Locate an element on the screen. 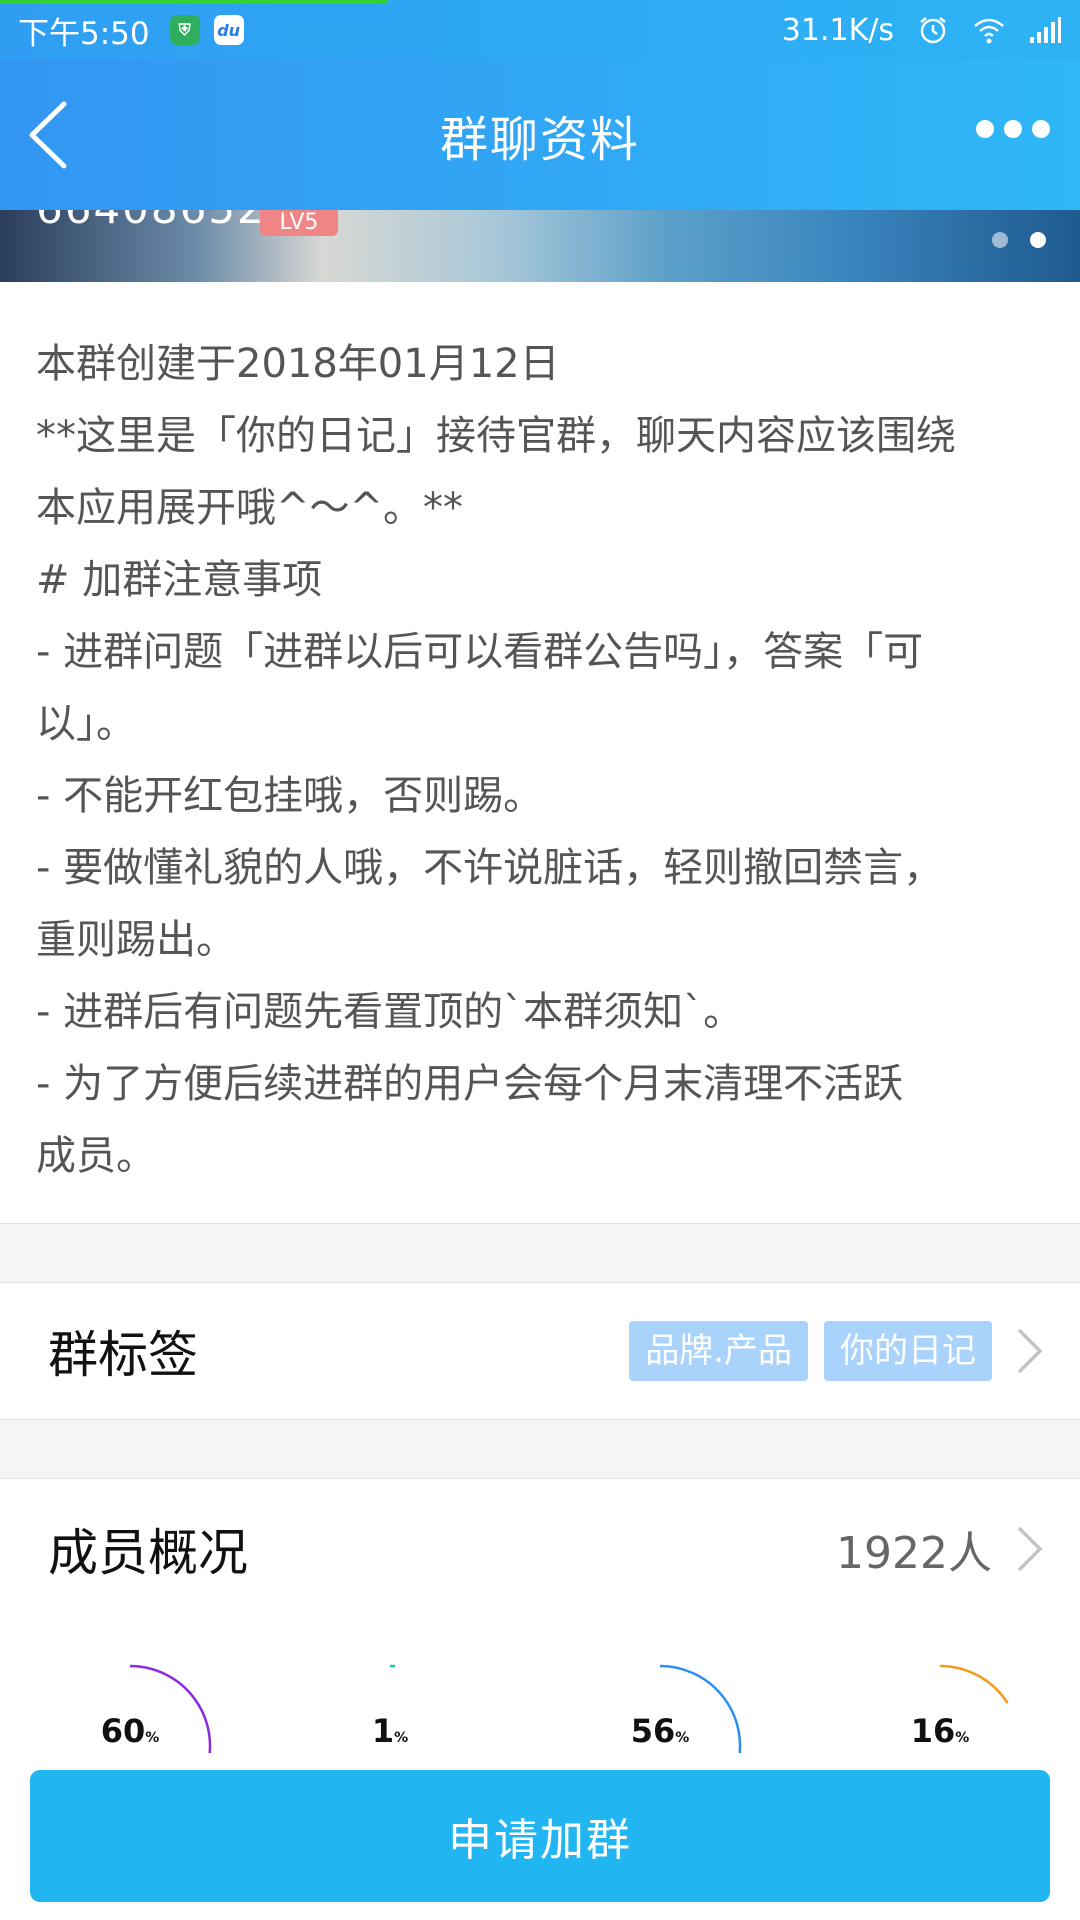  shield-app-icon: ⛨ is located at coordinates (184, 30).